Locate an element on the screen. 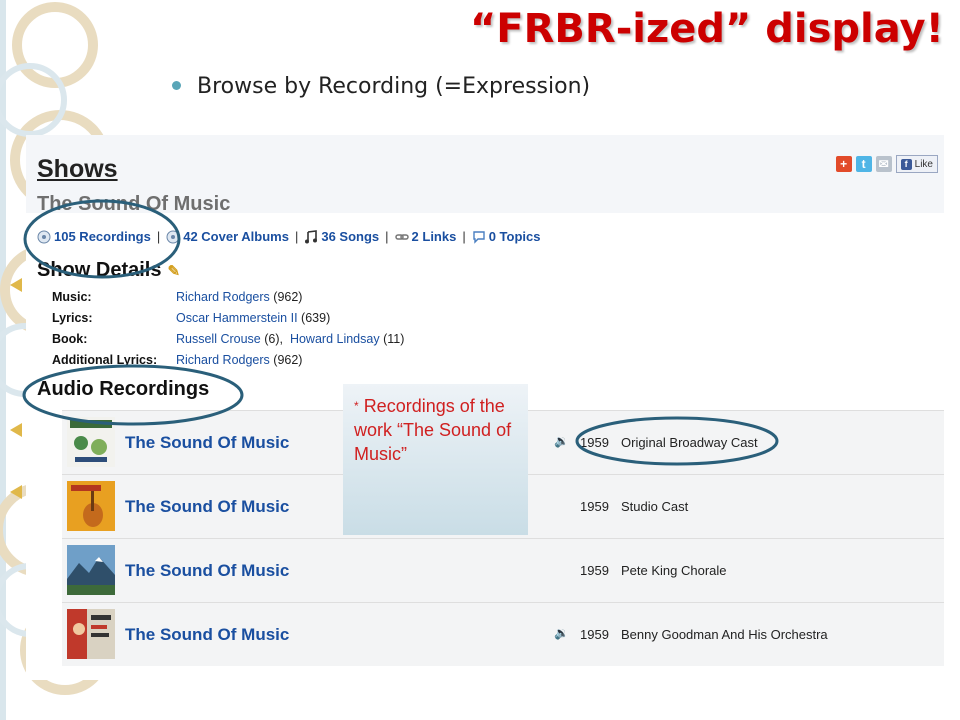 The width and height of the screenshot is (960, 720). tab-label: 2 Links is located at coordinates (434, 236).